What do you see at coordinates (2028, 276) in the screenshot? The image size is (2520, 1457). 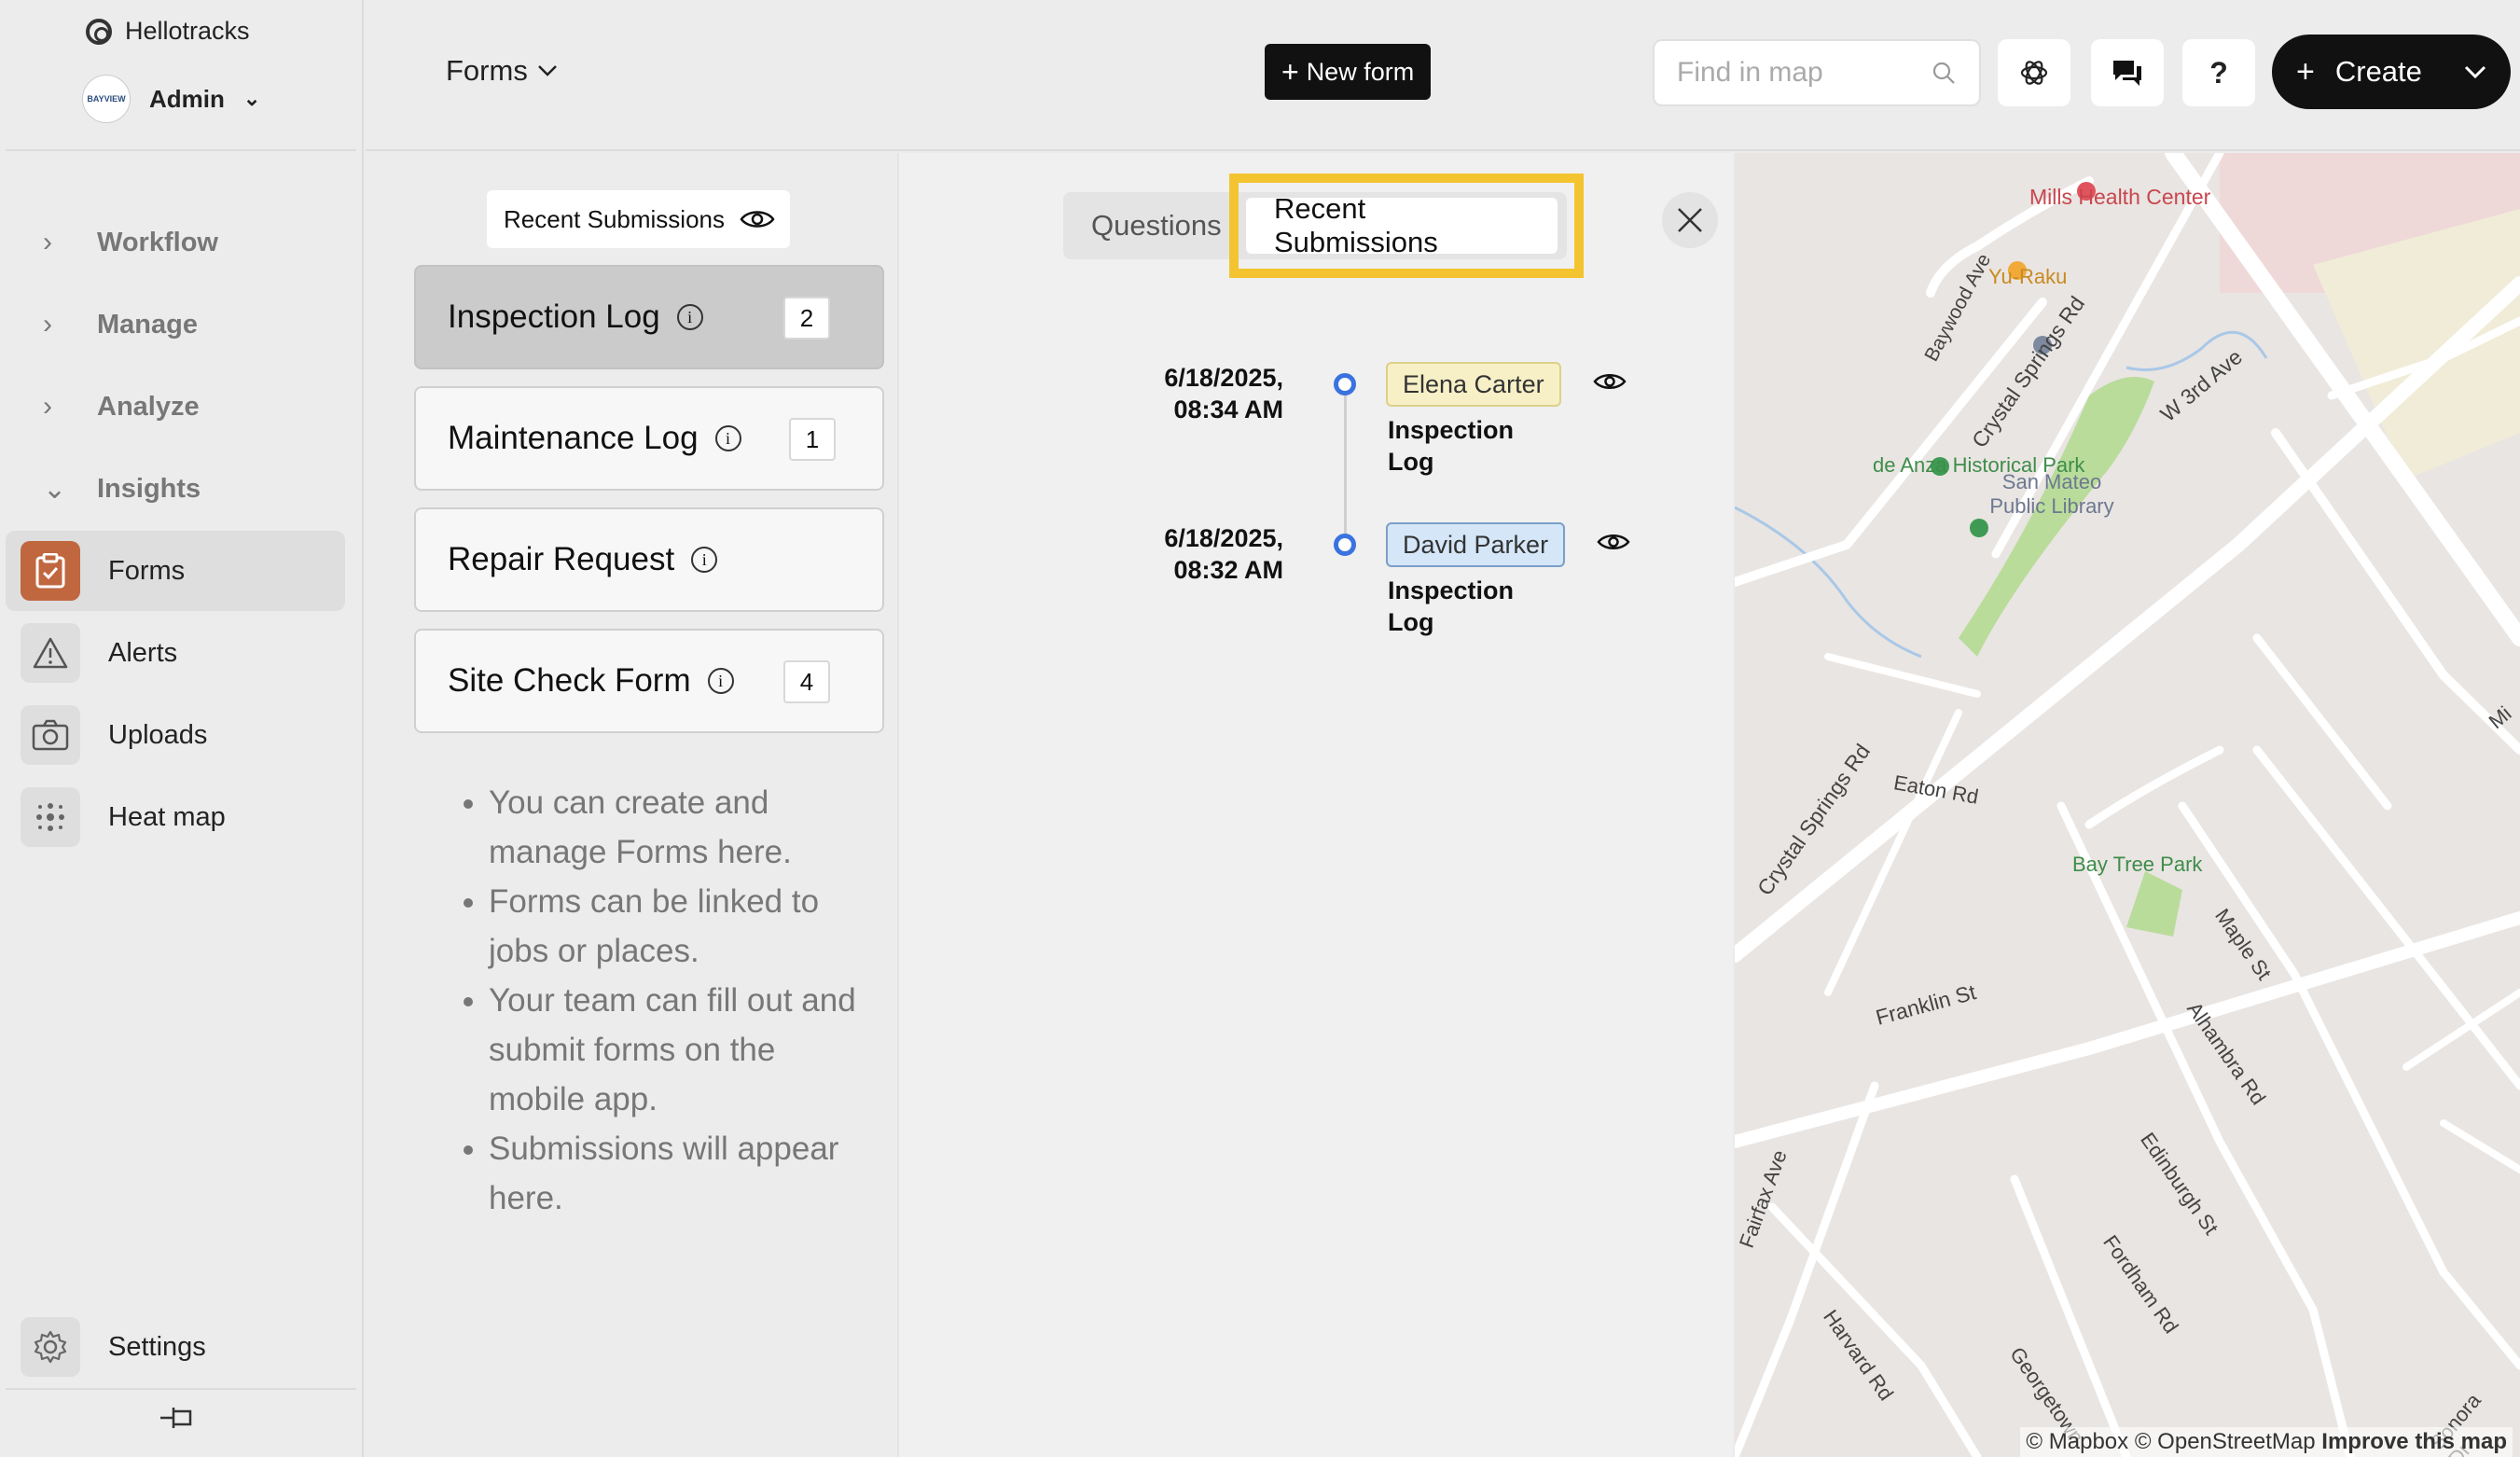 I see `map-label: Yu-Raku` at bounding box center [2028, 276].